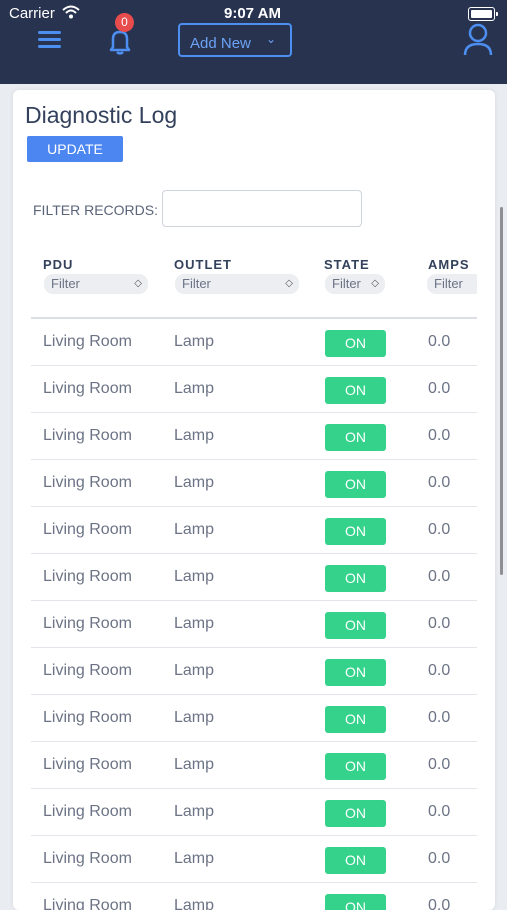 This screenshot has width=507, height=910. Describe the element at coordinates (75, 149) in the screenshot. I see `update-button: UPDATE` at that location.